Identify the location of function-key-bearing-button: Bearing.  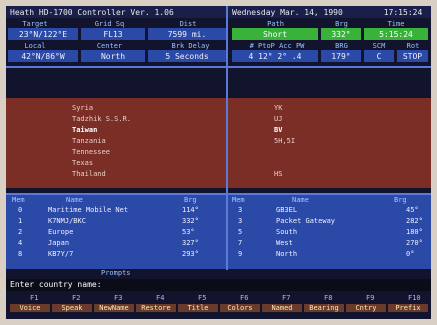
(324, 308).